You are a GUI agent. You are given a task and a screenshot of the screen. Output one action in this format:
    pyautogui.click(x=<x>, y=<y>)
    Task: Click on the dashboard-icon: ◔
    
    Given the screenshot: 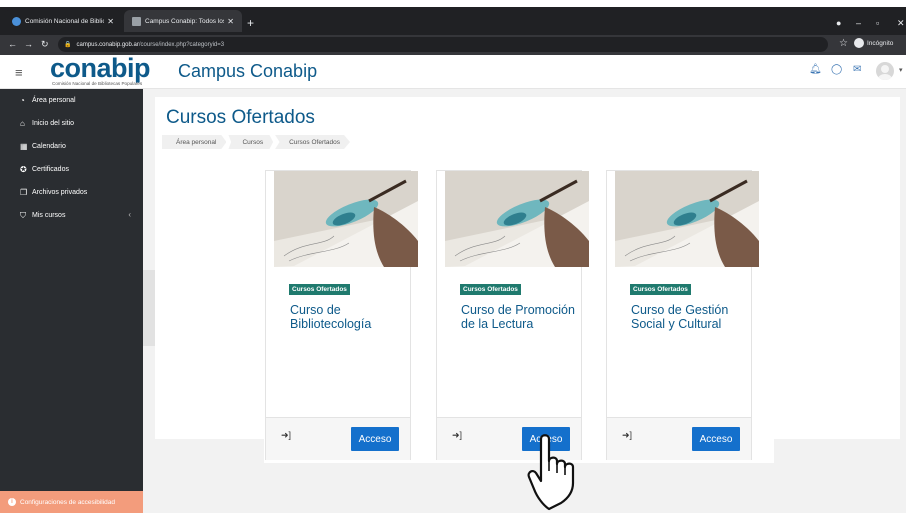 What is the action you would take?
    pyautogui.click(x=22, y=100)
    